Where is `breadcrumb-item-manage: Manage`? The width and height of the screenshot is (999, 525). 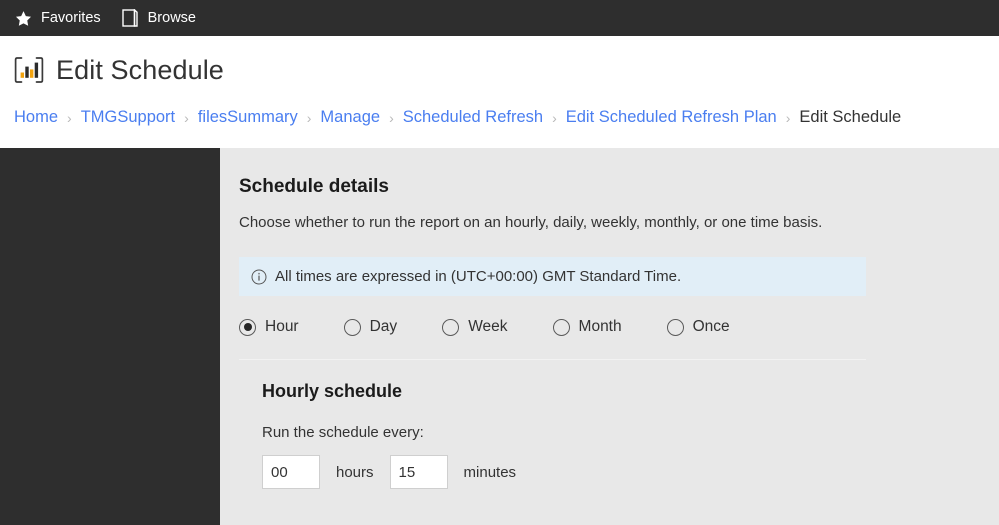
breadcrumb-item-manage: Manage is located at coordinates (350, 117).